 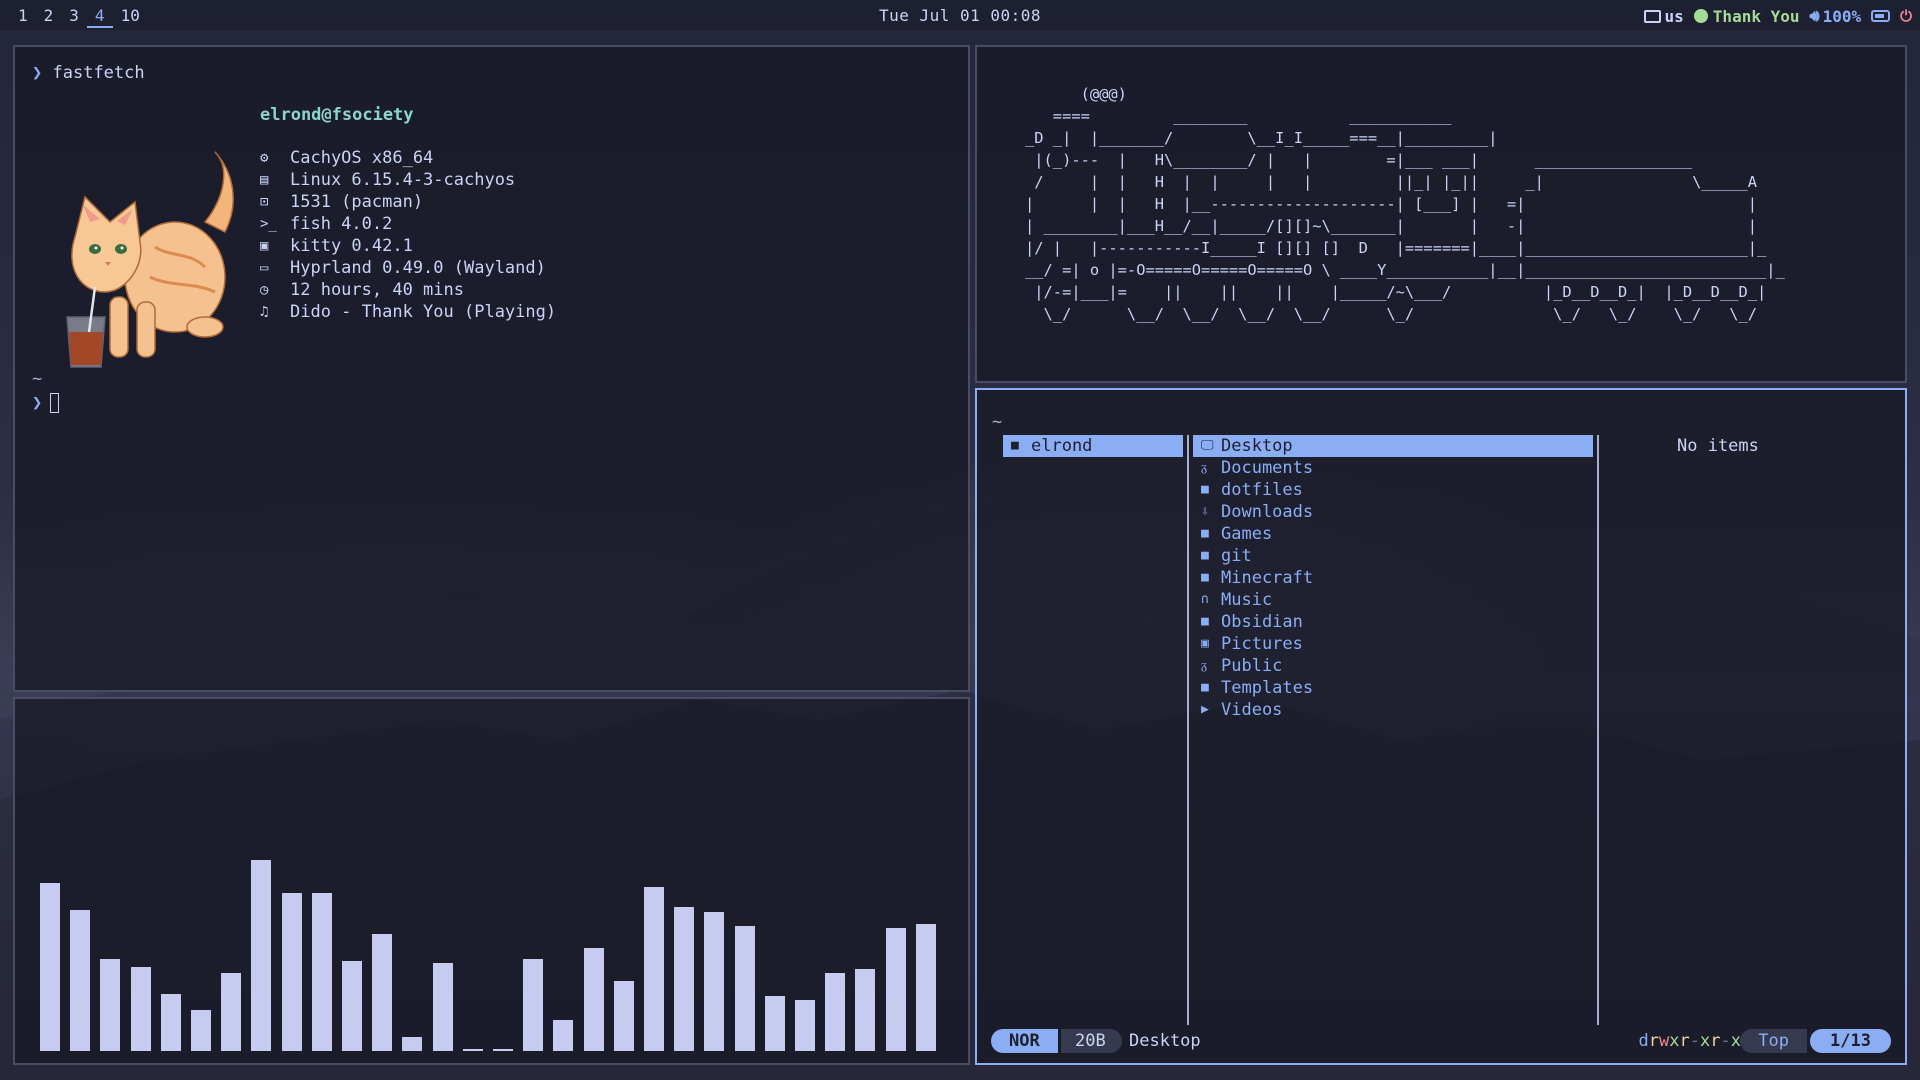 I want to click on info-row-text: CachyOS x86_64, so click(x=362, y=158).